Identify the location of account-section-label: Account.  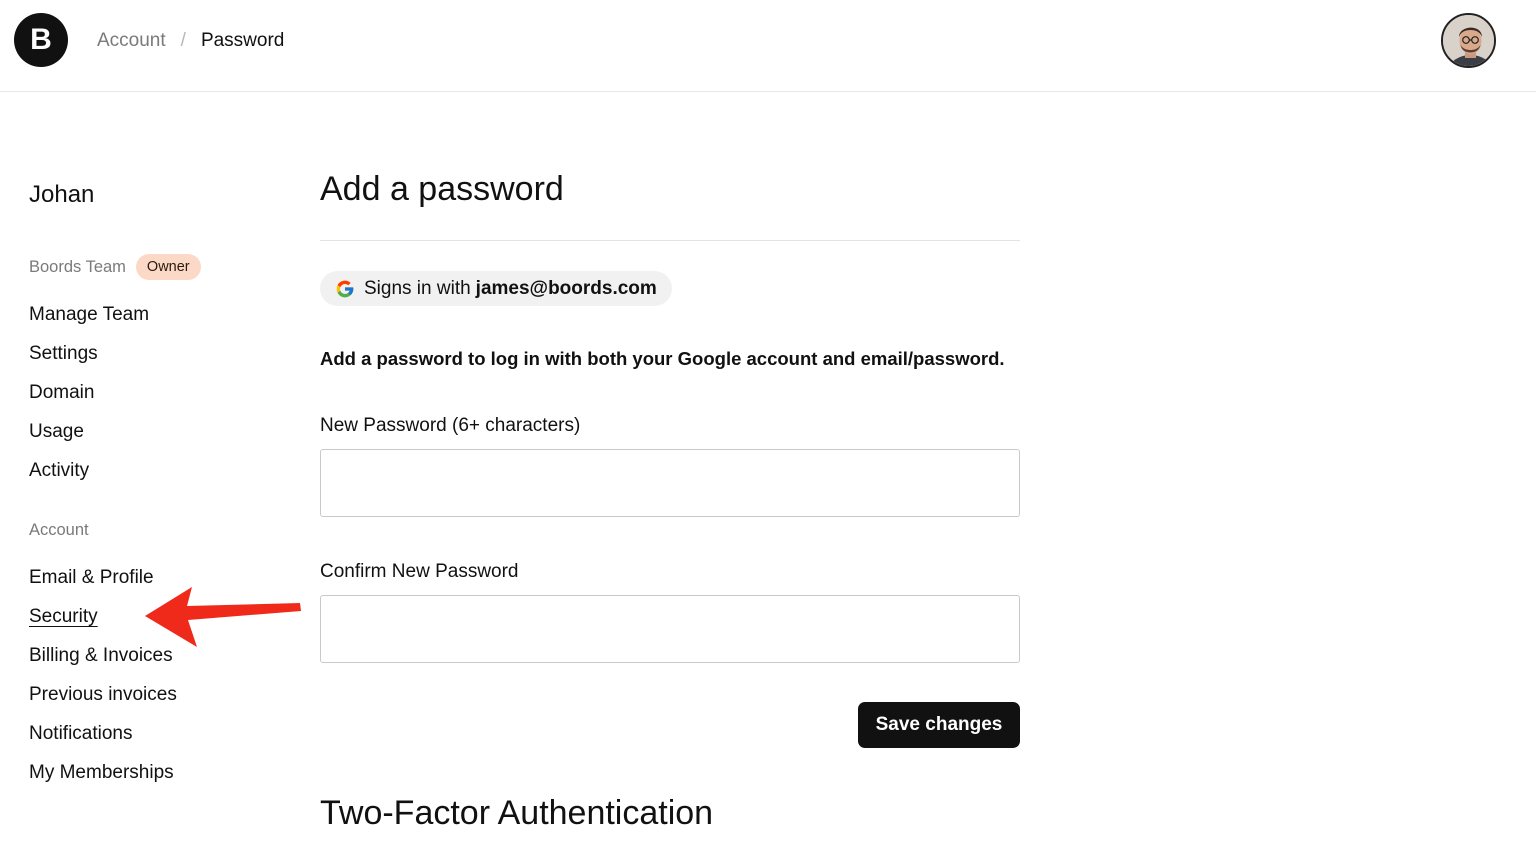
(59, 530).